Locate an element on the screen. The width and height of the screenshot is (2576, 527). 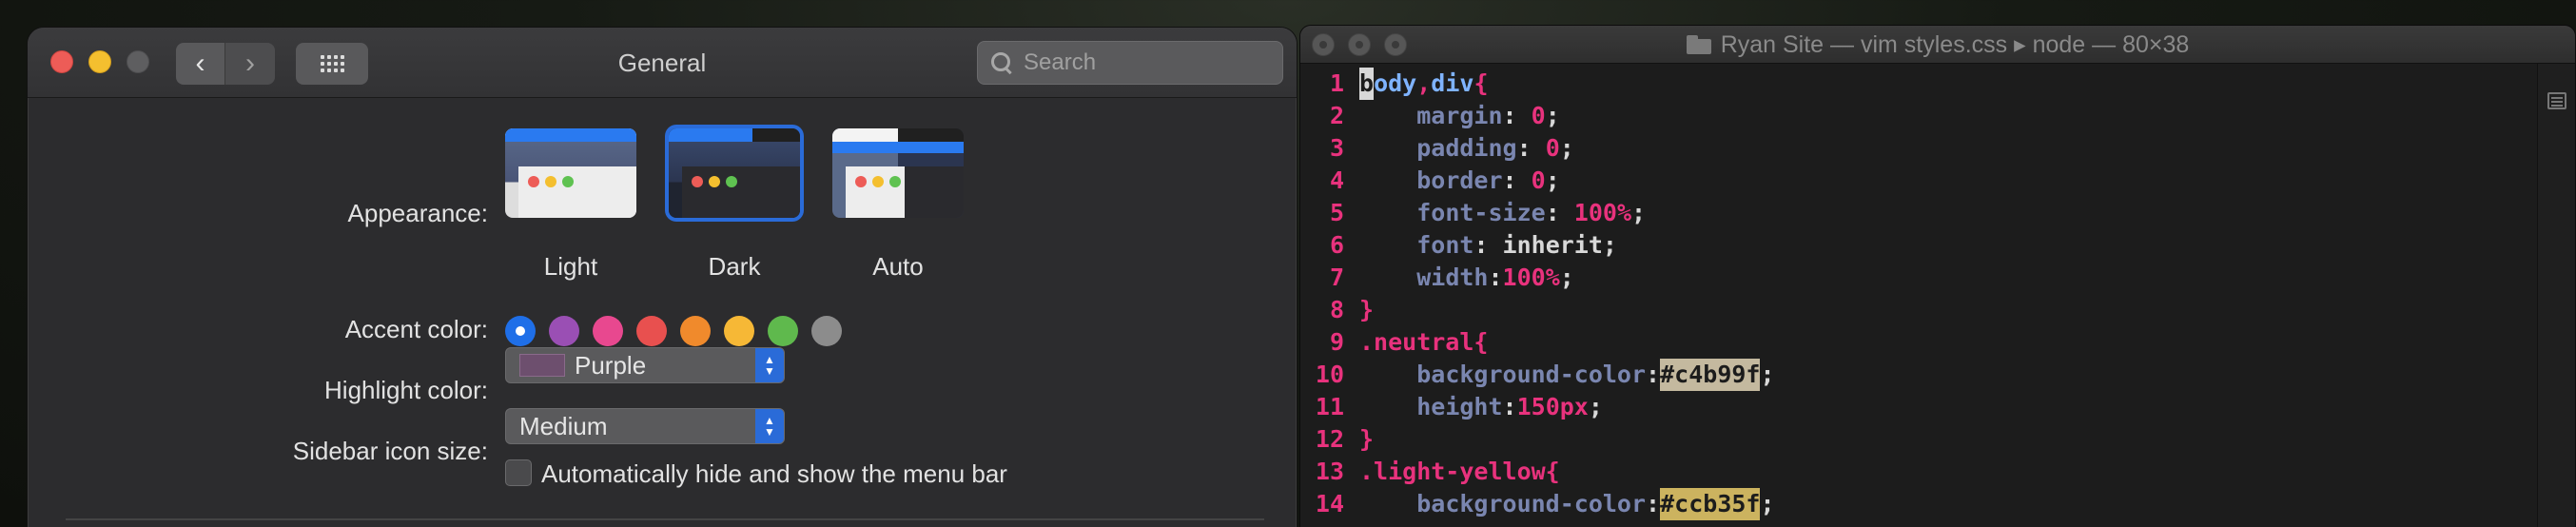
accent-pink-swatch is located at coordinates (608, 331).